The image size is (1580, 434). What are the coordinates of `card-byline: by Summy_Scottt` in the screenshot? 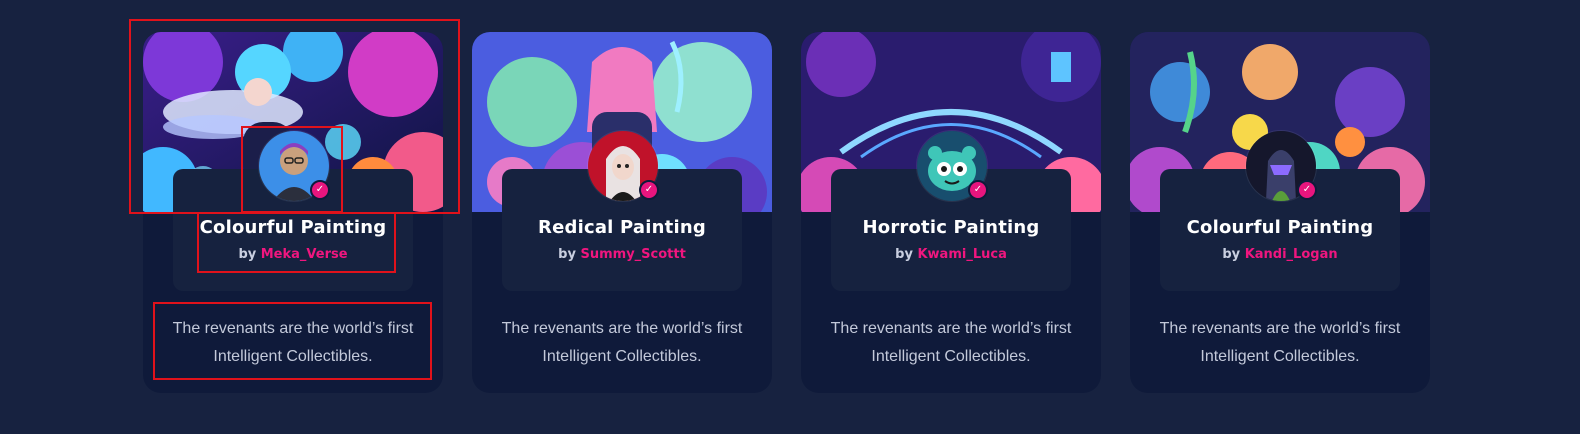 It's located at (622, 254).